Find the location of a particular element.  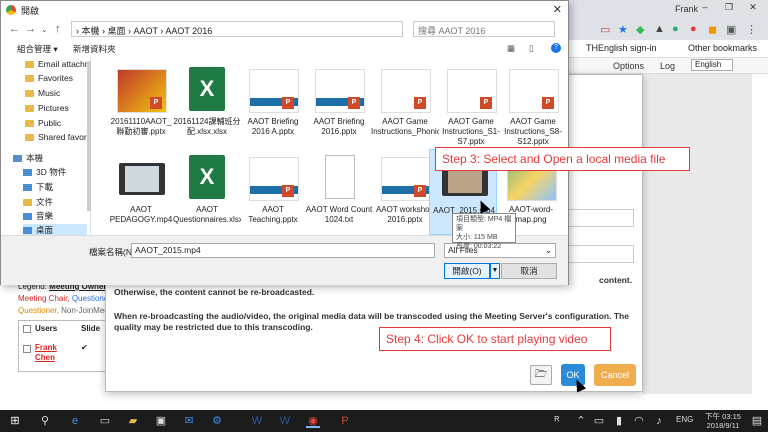

settings-icon: ⚙ is located at coordinates (217, 421).